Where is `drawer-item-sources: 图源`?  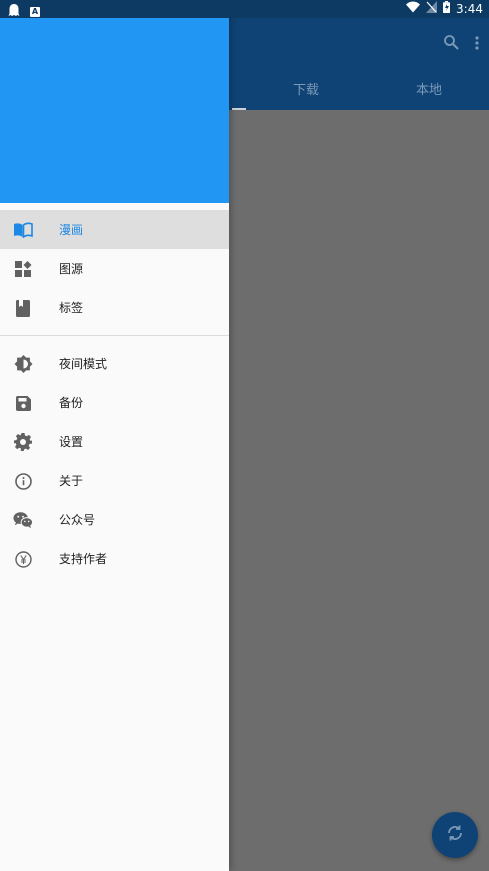
drawer-item-sources: 图源 is located at coordinates (114, 268).